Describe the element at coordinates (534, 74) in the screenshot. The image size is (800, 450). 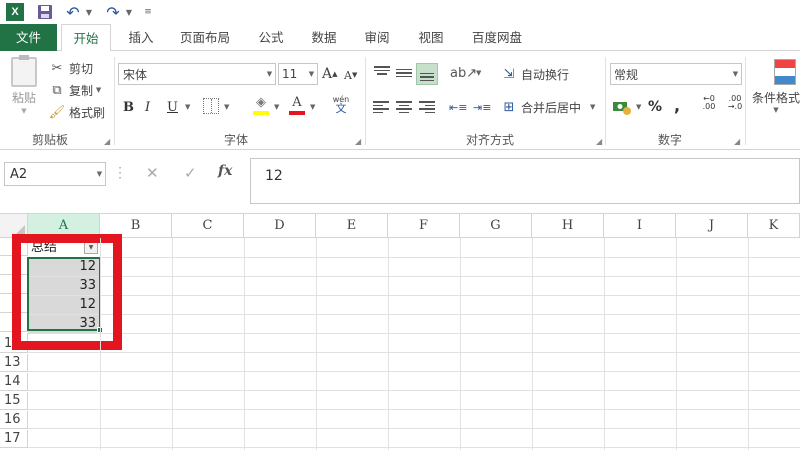
I see `wrap-text-button: ⇲ 自动换行` at that location.